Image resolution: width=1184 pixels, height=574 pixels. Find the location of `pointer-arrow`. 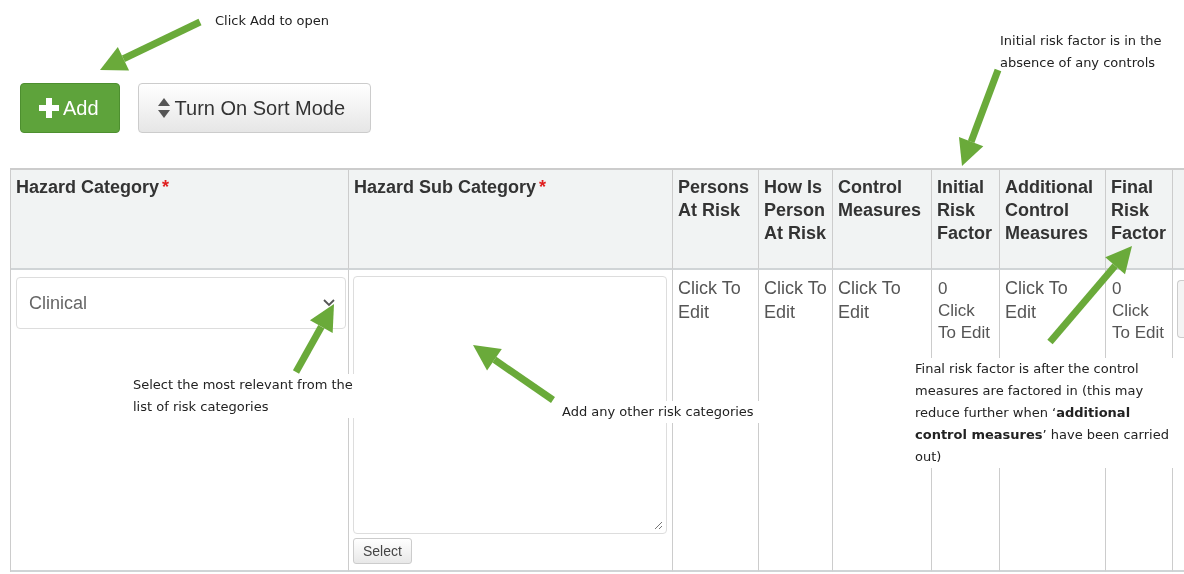

pointer-arrow is located at coordinates (313, 339).